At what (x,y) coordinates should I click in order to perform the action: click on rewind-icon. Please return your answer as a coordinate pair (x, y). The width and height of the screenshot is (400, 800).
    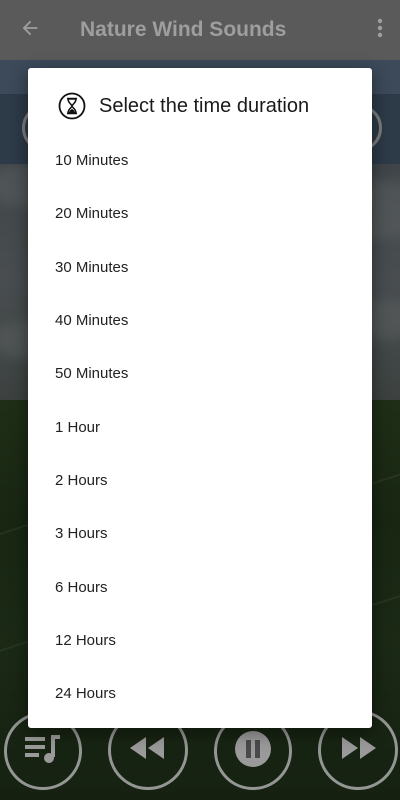
    Looking at the image, I should click on (148, 750).